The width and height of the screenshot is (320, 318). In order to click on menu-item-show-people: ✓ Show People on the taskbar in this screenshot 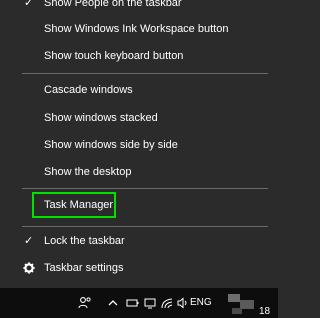, I will do `click(135, 7)`.